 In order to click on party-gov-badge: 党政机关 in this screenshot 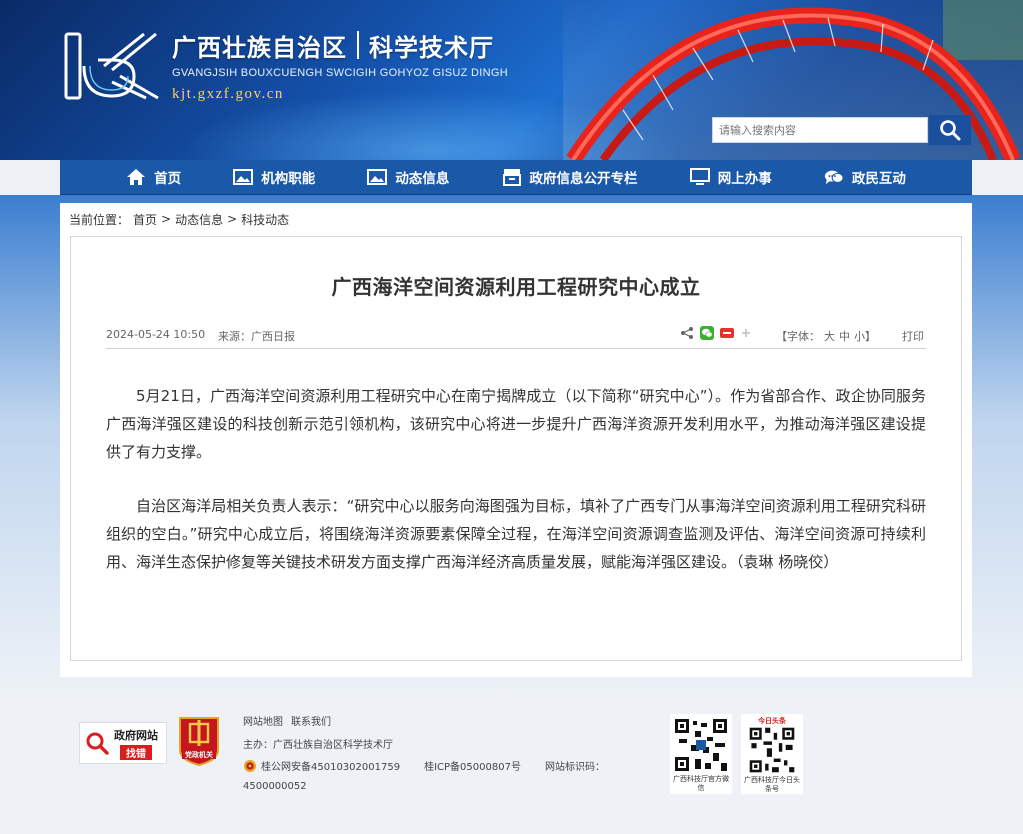, I will do `click(199, 741)`.